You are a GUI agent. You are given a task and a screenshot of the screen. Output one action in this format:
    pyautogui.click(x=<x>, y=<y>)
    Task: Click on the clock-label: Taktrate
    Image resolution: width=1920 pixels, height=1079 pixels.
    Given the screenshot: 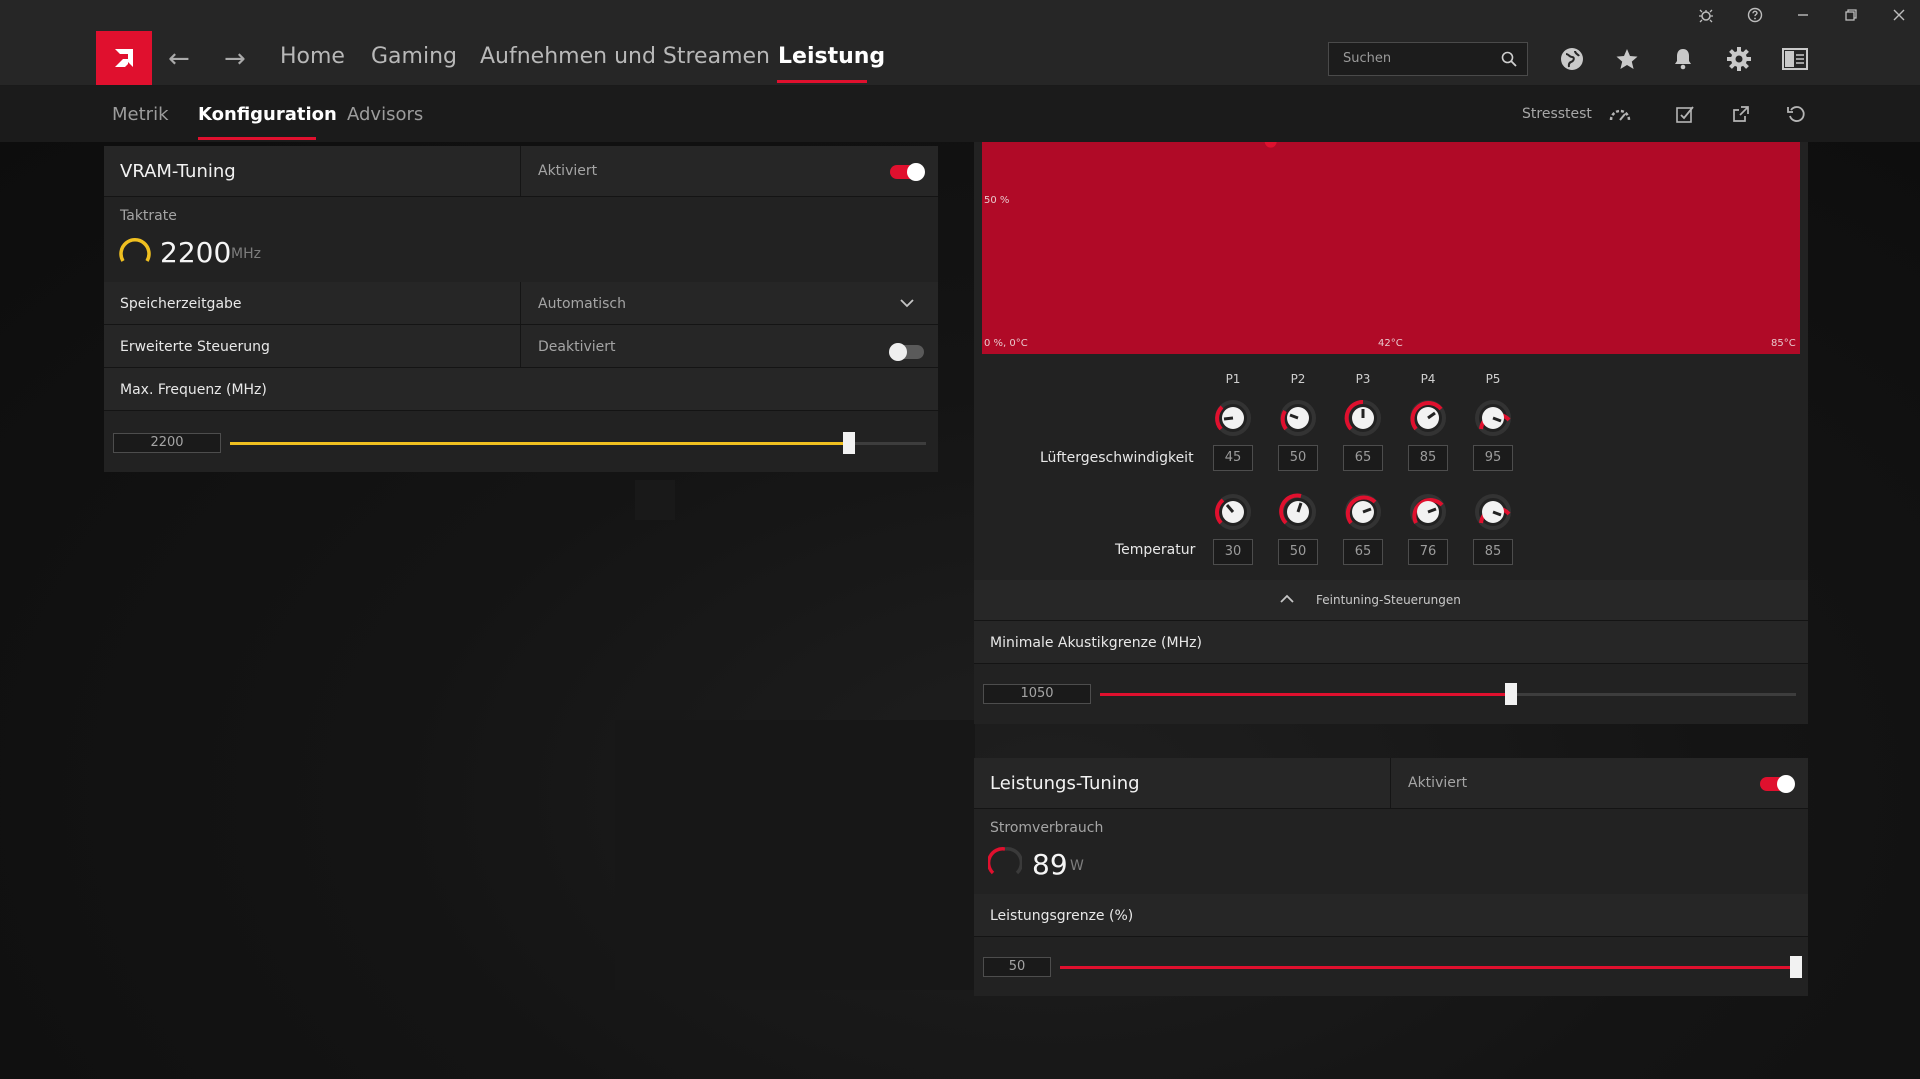 What is the action you would take?
    pyautogui.click(x=148, y=216)
    